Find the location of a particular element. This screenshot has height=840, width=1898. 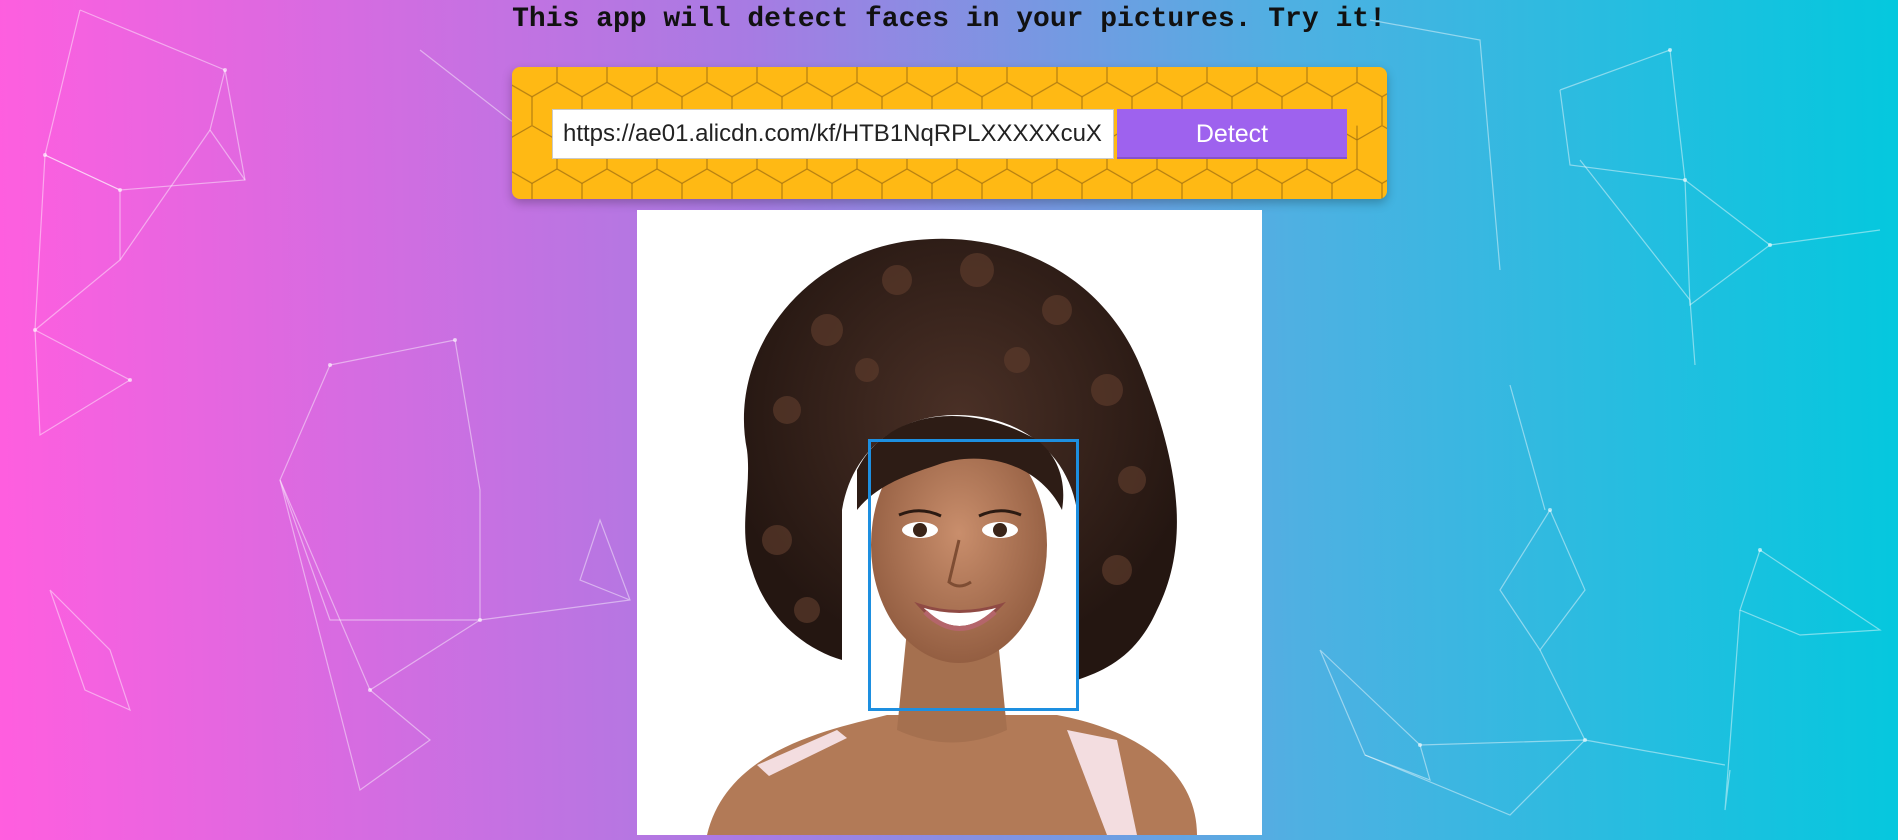

image-url-input is located at coordinates (833, 134).